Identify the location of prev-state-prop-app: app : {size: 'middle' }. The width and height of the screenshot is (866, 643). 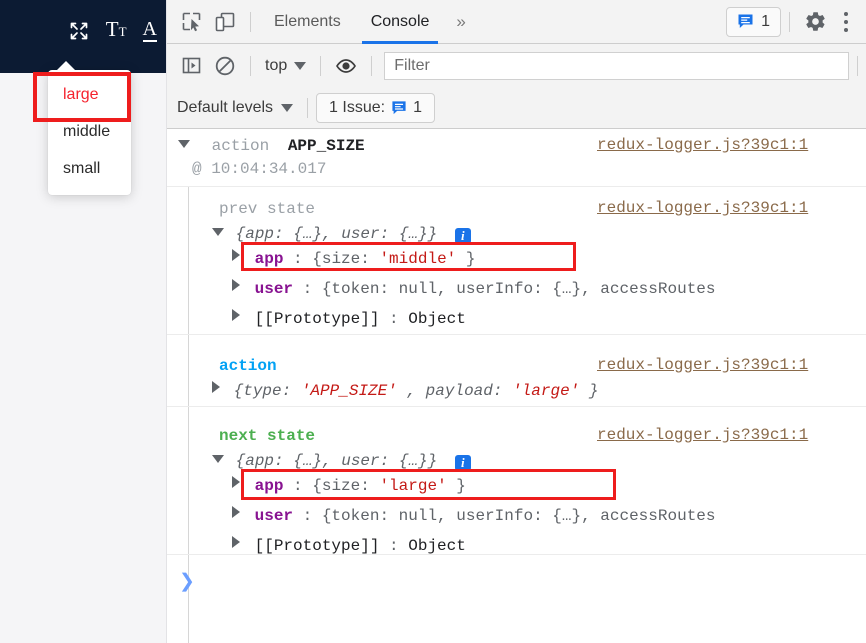
(353, 259).